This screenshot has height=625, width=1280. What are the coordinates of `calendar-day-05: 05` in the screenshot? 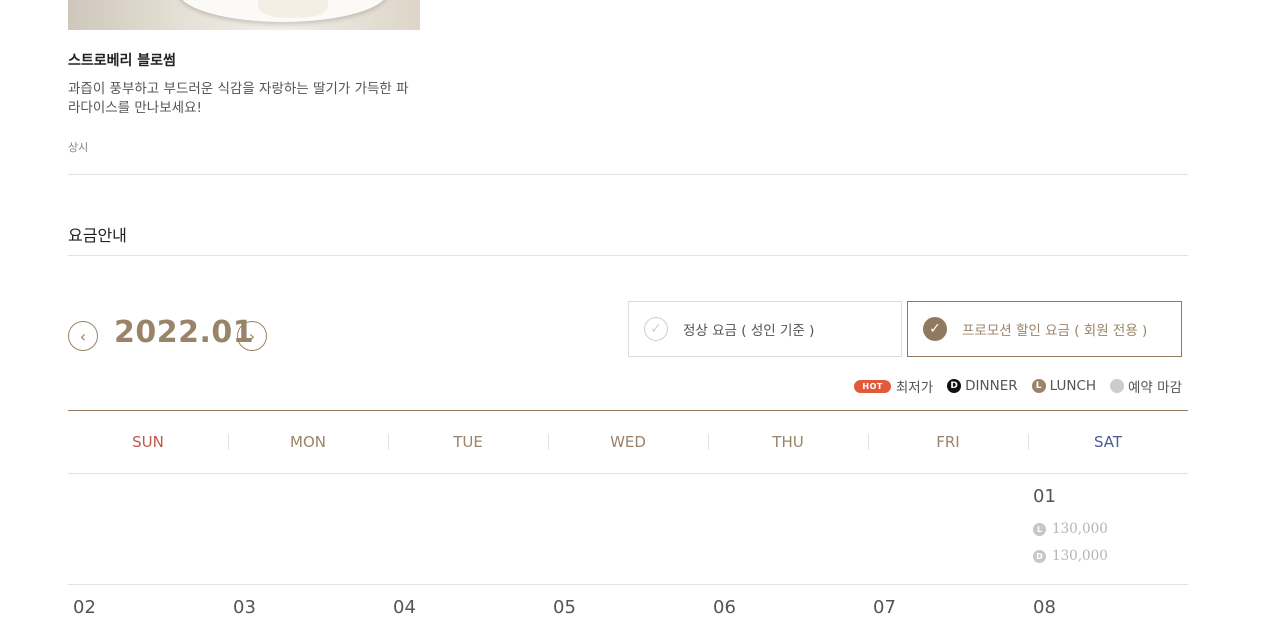 It's located at (628, 605).